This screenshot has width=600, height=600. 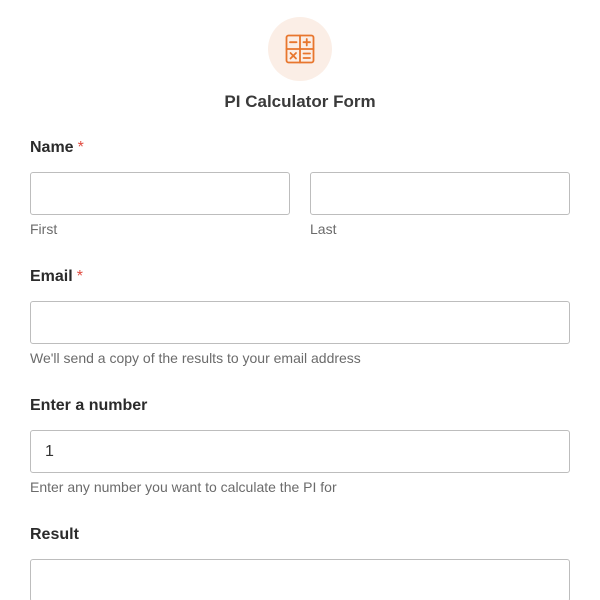 I want to click on form-title: PI Calculator Form, so click(x=300, y=101).